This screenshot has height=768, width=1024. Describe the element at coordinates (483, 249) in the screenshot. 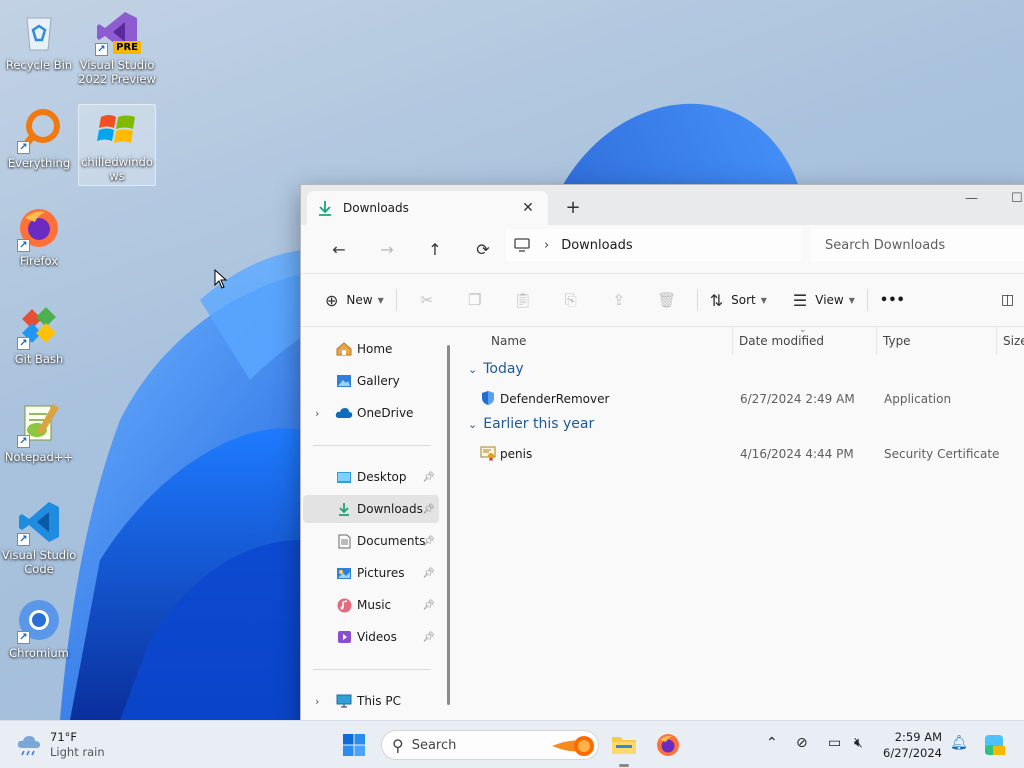

I see `refresh-button: ⟳` at that location.